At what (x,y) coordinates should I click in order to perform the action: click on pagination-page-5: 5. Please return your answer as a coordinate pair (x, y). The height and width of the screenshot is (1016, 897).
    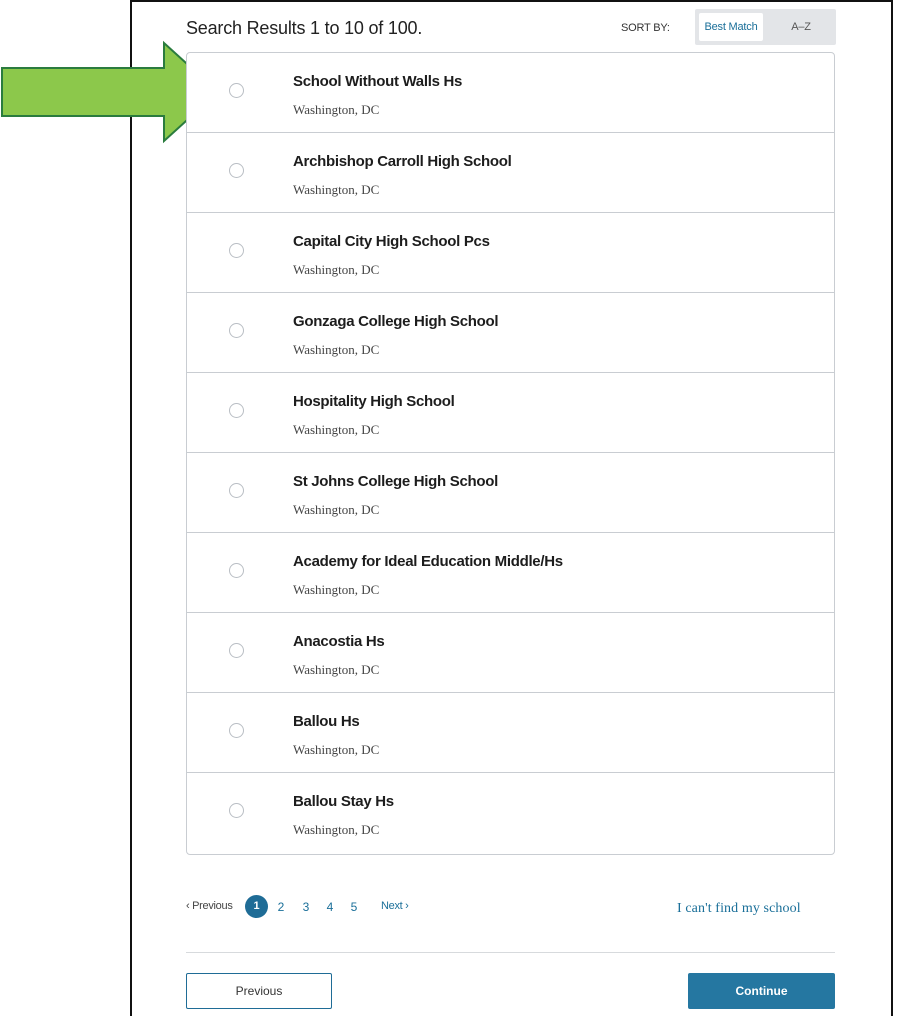
    Looking at the image, I should click on (354, 907).